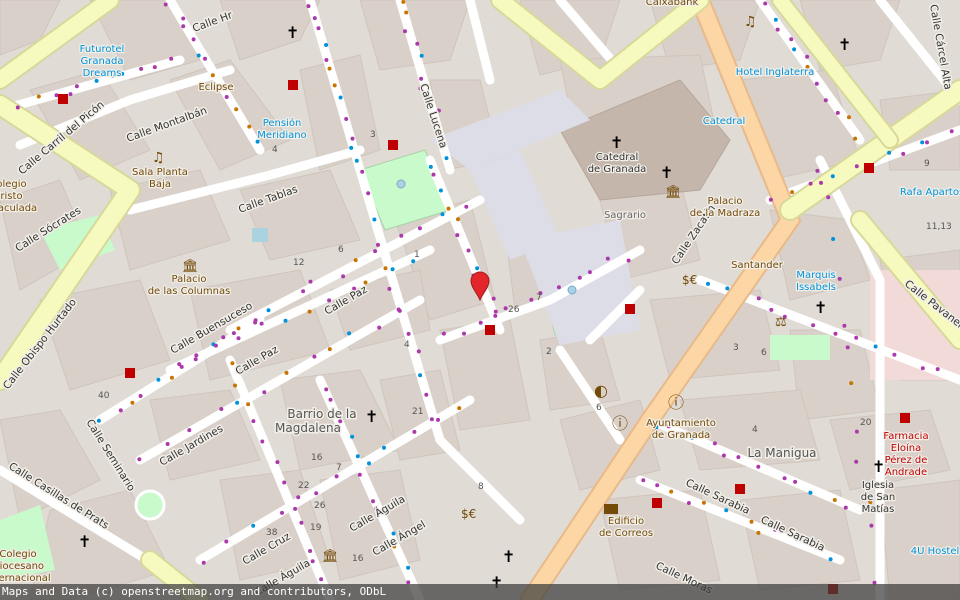  Describe the element at coordinates (681, 423) in the screenshot. I see `poi-label-ayuntamiento: Ayuntamiento` at that location.